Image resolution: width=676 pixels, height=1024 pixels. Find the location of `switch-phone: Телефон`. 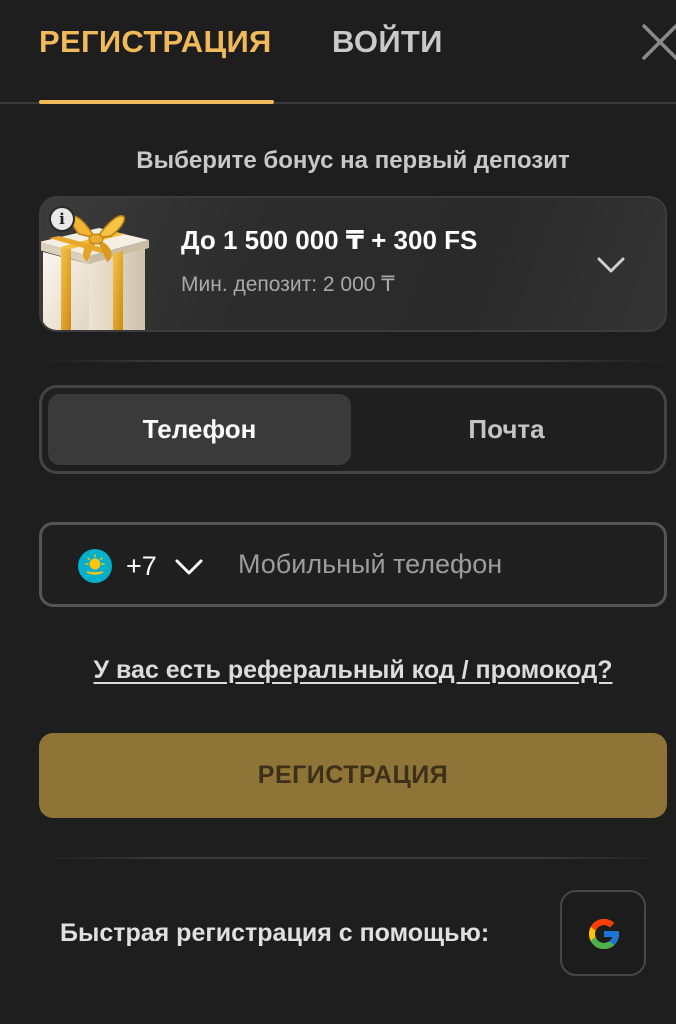

switch-phone: Телефон is located at coordinates (199, 429).